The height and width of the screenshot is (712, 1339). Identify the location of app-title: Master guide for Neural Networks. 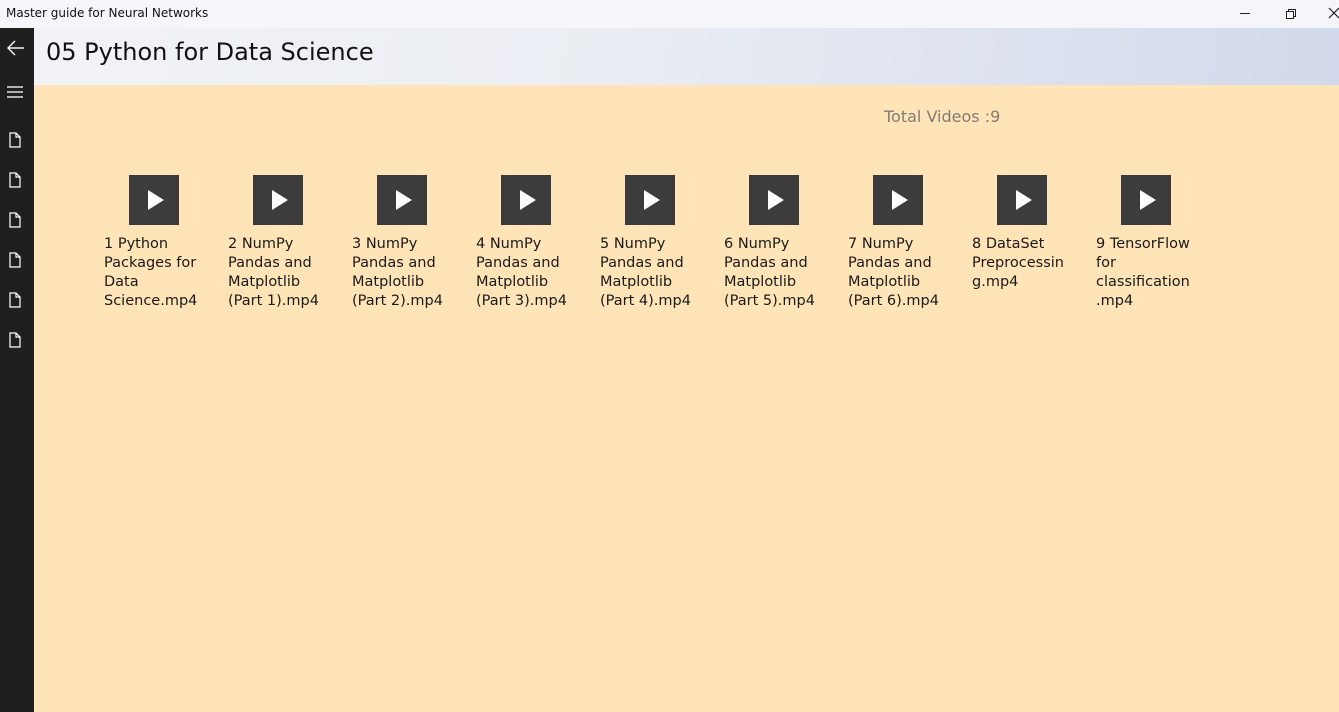
(107, 13).